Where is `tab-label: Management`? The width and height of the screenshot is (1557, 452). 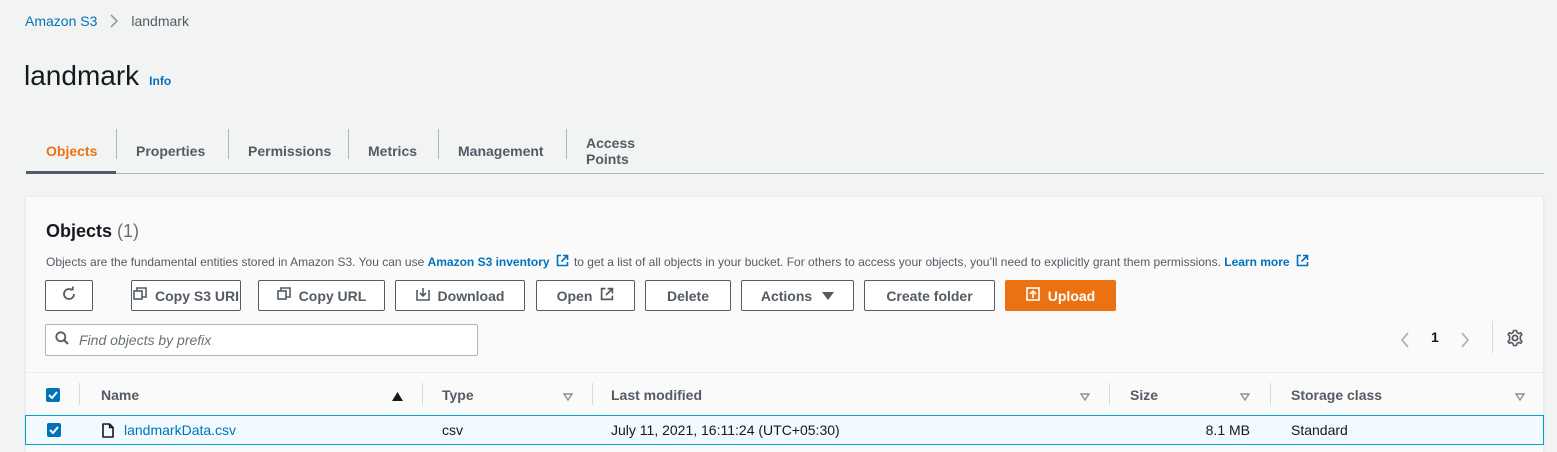
tab-label: Management is located at coordinates (501, 151).